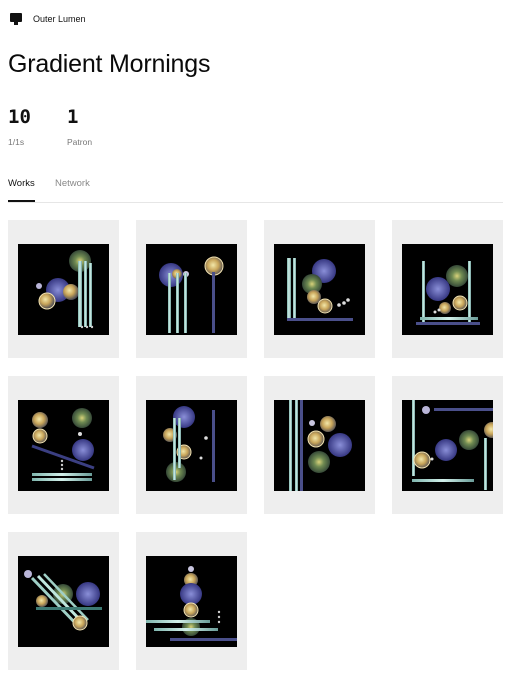 The height and width of the screenshot is (680, 513). What do you see at coordinates (21, 190) in the screenshot?
I see `tab-works: Works` at bounding box center [21, 190].